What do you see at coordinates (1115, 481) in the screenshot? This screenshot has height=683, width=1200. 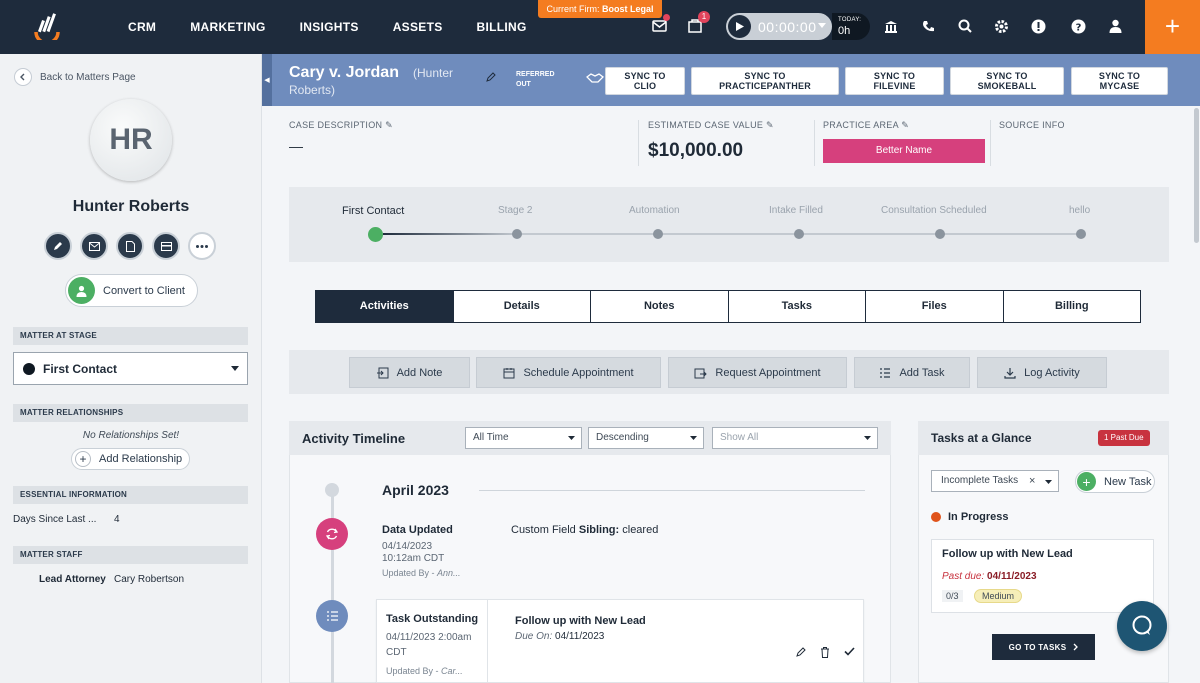 I see `new-task-button: + New Task` at bounding box center [1115, 481].